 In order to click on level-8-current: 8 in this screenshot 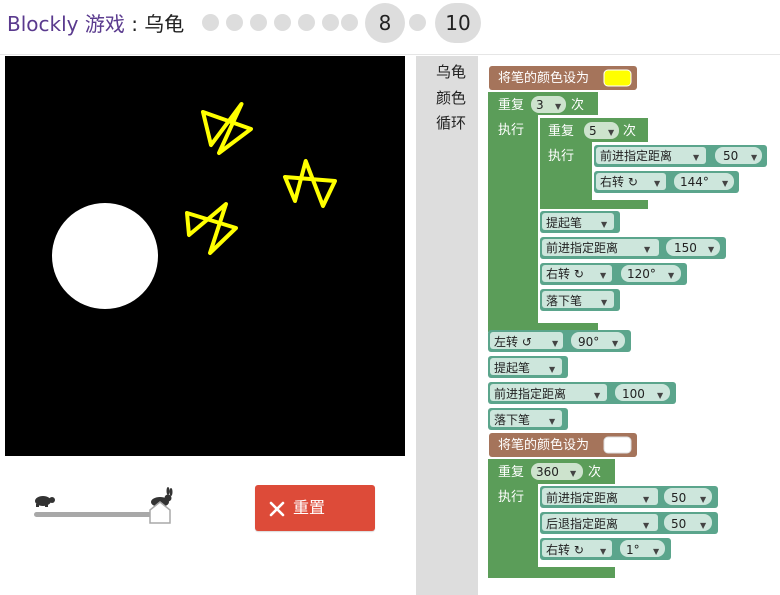, I will do `click(385, 23)`.